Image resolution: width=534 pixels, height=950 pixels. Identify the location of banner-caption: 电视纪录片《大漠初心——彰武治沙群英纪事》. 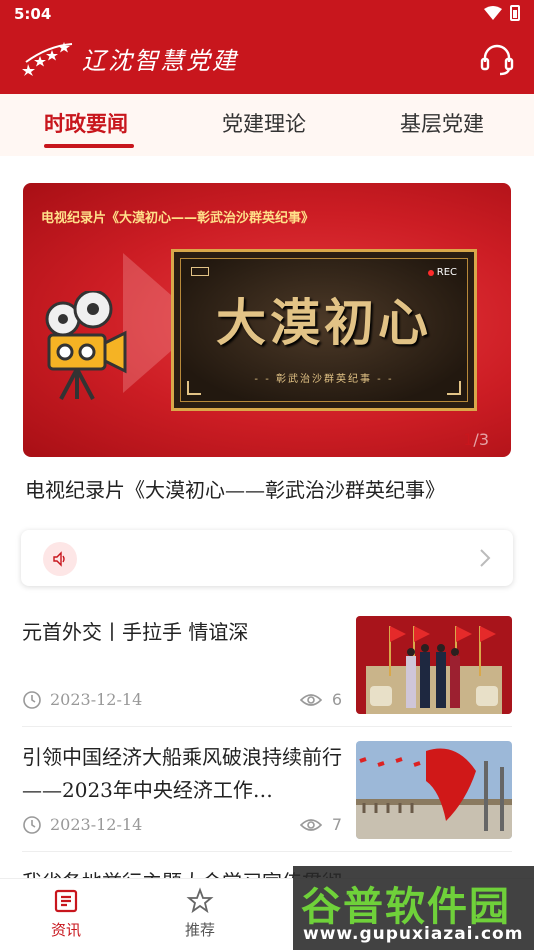
(178, 218).